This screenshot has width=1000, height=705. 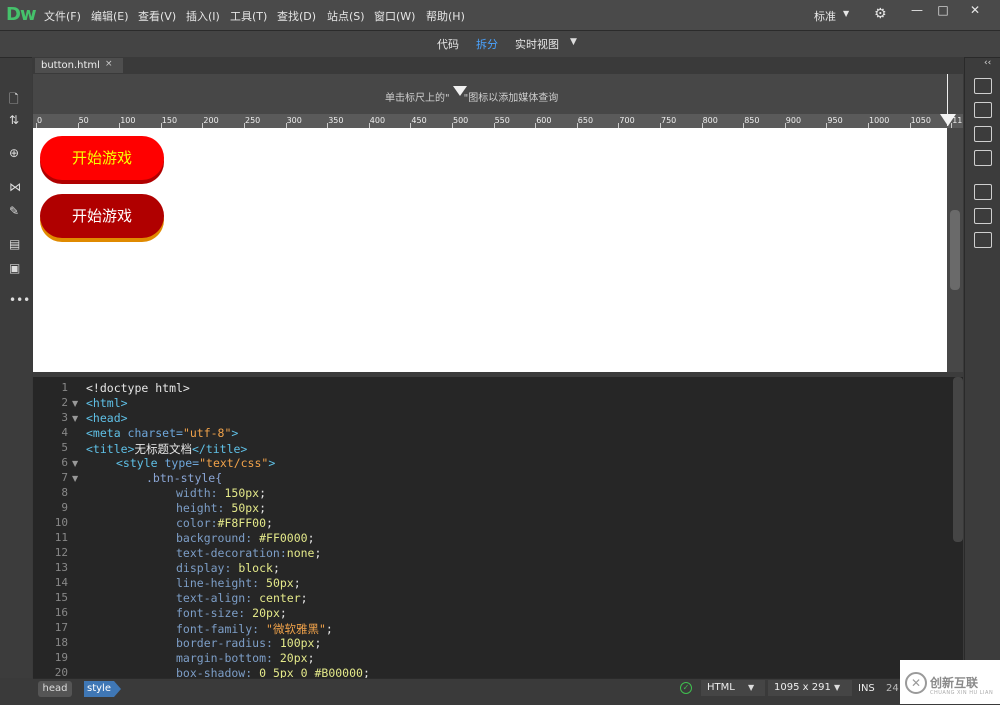 What do you see at coordinates (15, 187) in the screenshot?
I see `tag-icon: ⋈` at bounding box center [15, 187].